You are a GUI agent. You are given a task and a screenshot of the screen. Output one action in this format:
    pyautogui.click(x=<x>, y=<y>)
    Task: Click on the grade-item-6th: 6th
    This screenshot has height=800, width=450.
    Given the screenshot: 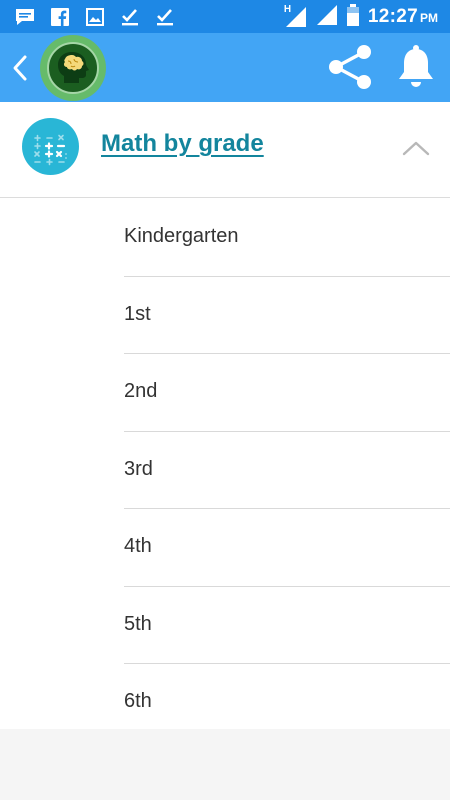 What is the action you would take?
    pyautogui.click(x=225, y=703)
    